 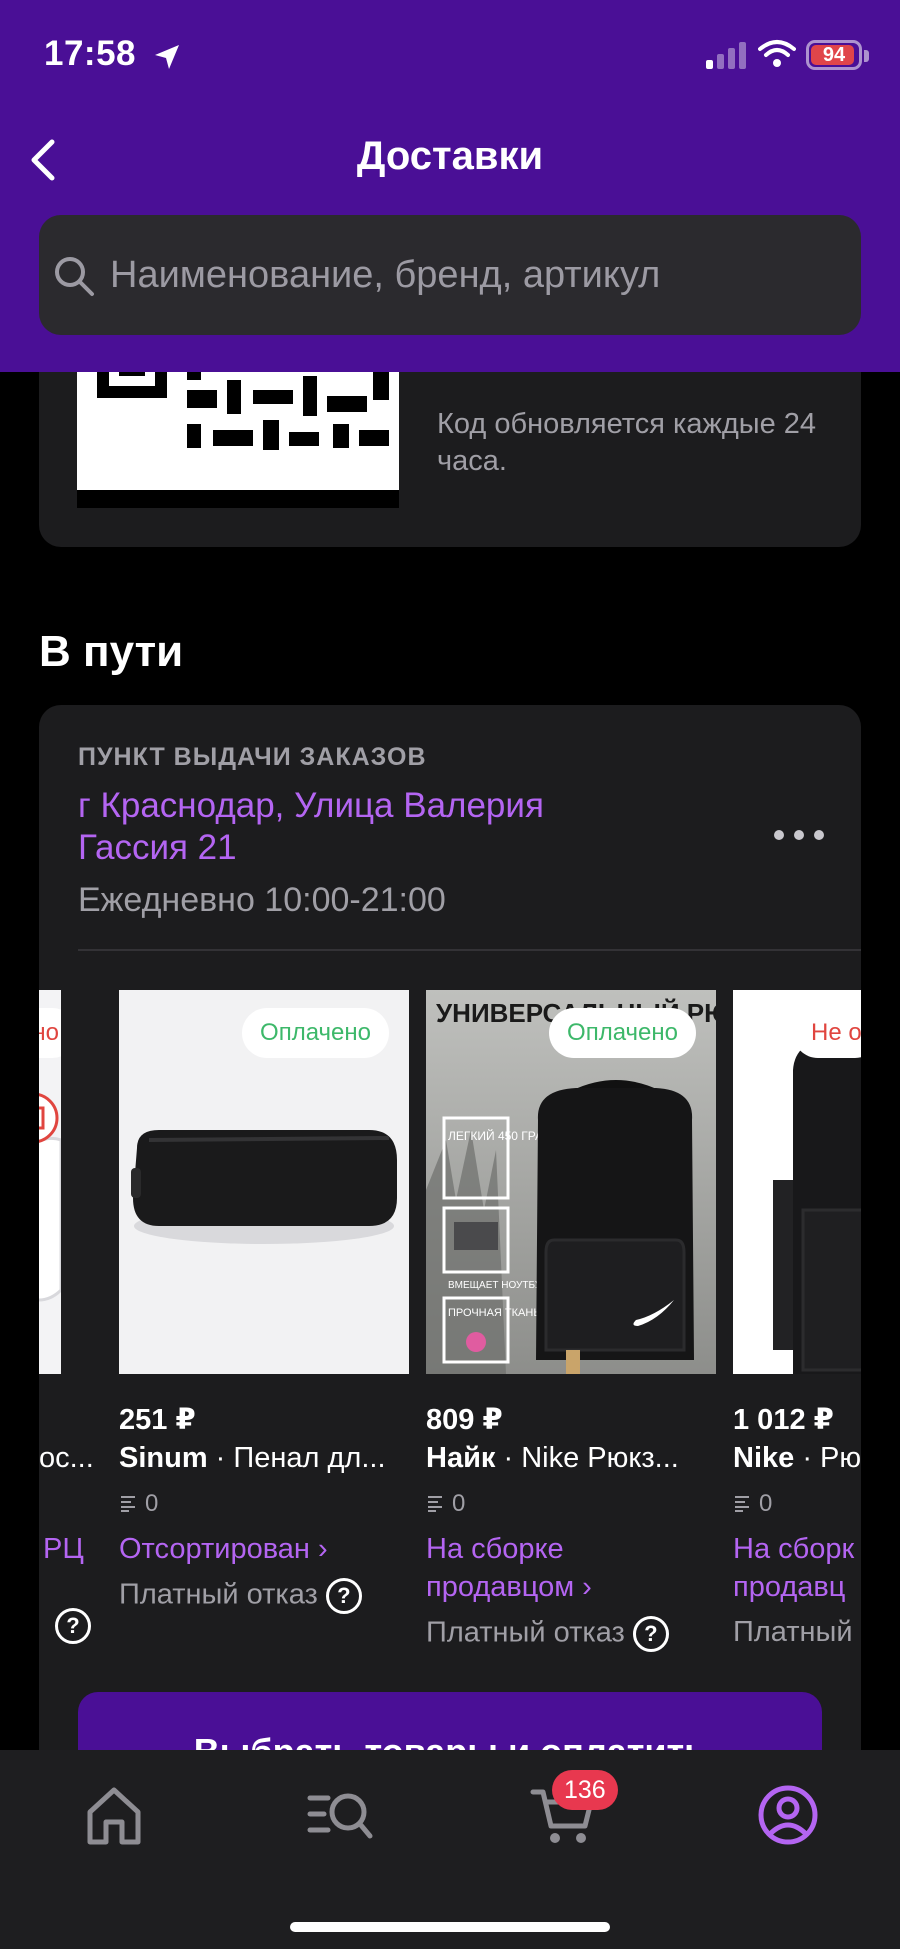 What do you see at coordinates (50, 1033) in the screenshot?
I see `payment-status-badge: но` at bounding box center [50, 1033].